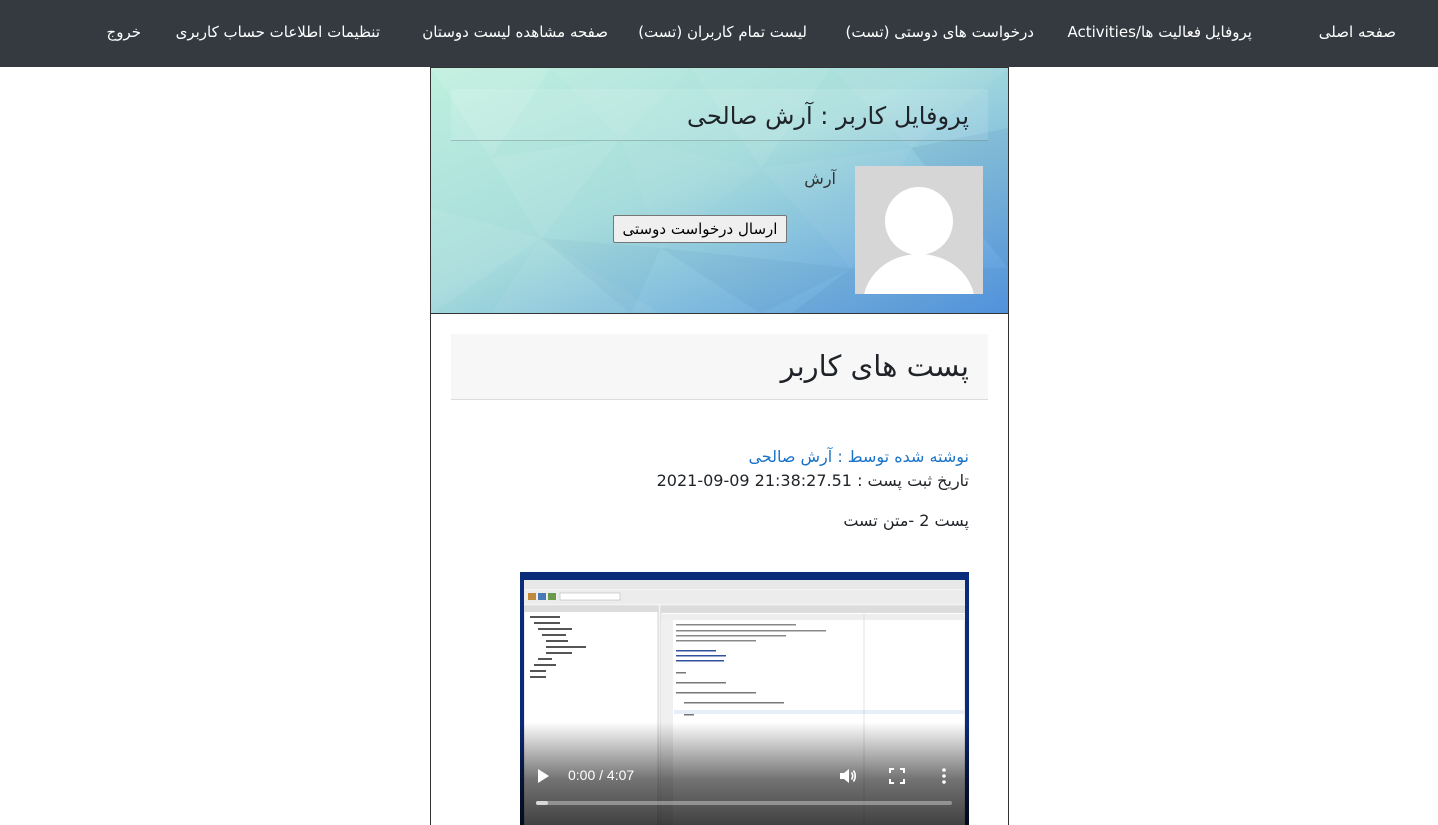 The image size is (1438, 825). What do you see at coordinates (543, 776) in the screenshot?
I see `play-icon` at bounding box center [543, 776].